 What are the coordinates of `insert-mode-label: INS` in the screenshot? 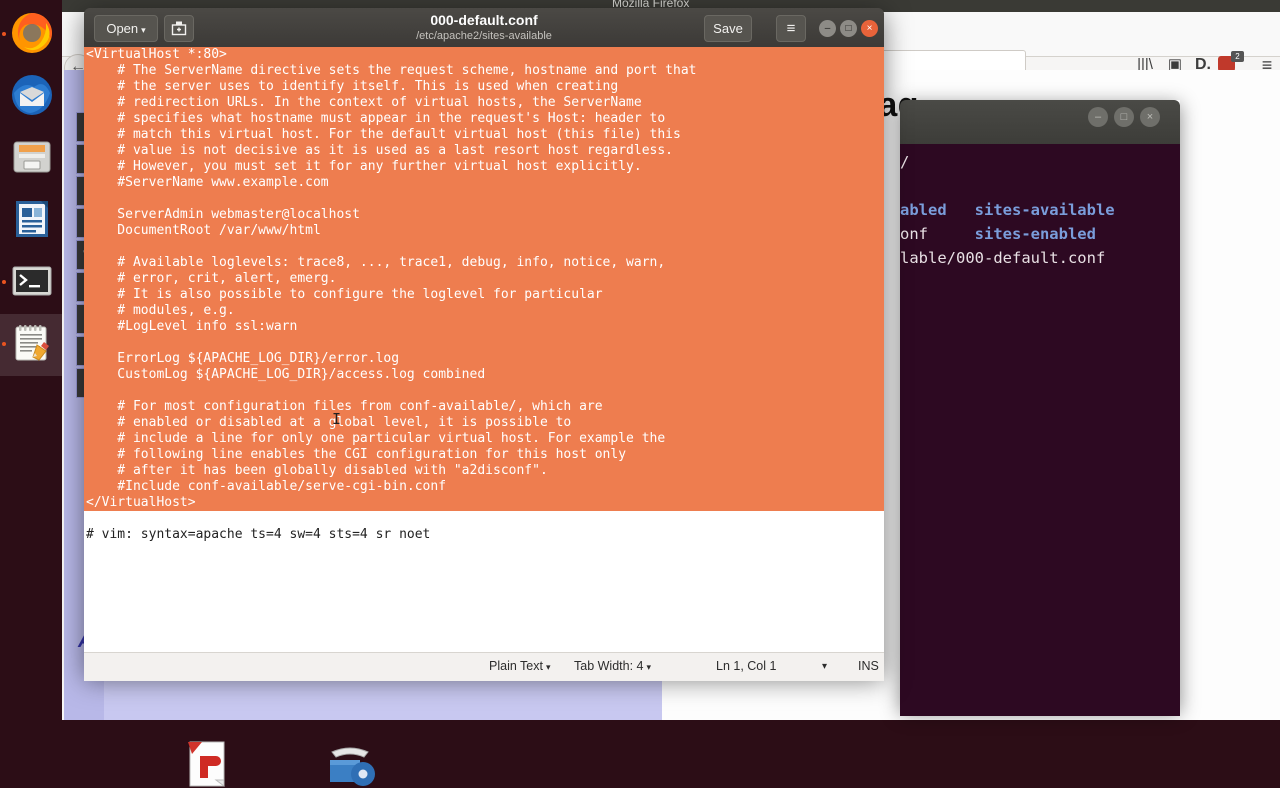 It's located at (868, 666).